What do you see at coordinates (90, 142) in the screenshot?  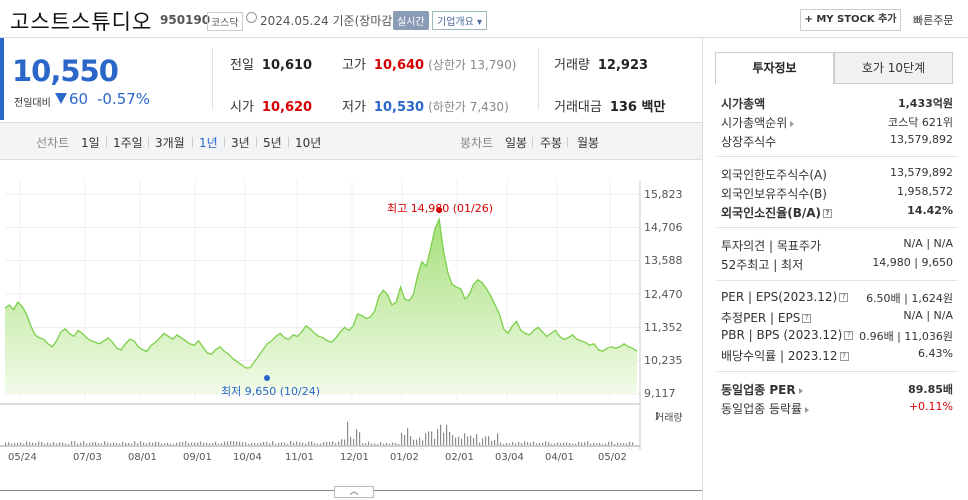 I see `tab-1d: 1일` at bounding box center [90, 142].